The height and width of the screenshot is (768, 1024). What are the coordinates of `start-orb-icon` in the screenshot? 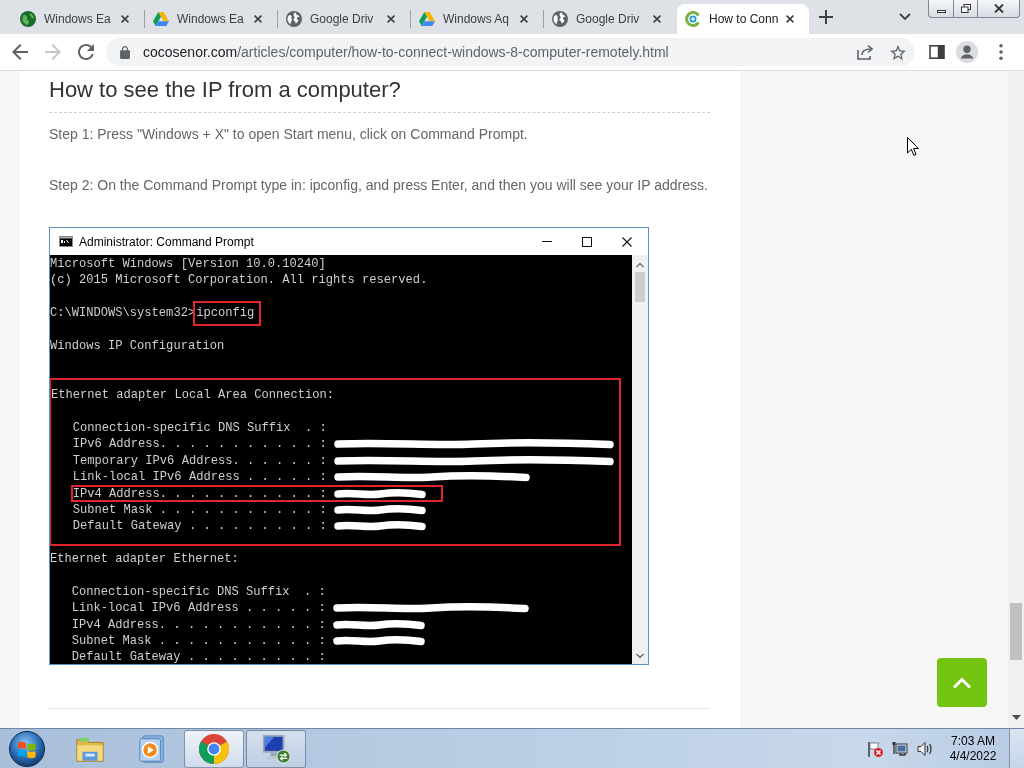 It's located at (27, 748).